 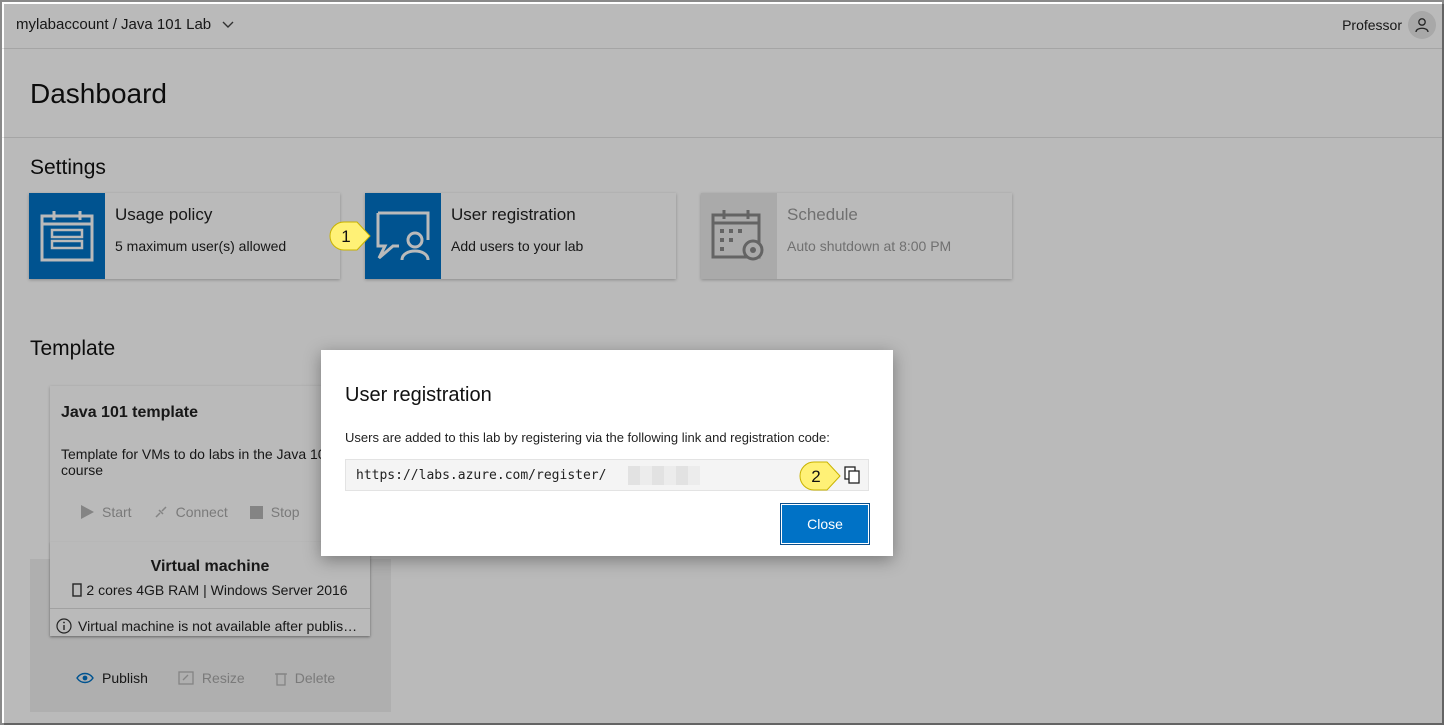 What do you see at coordinates (664, 475) in the screenshot?
I see `redacted-code` at bounding box center [664, 475].